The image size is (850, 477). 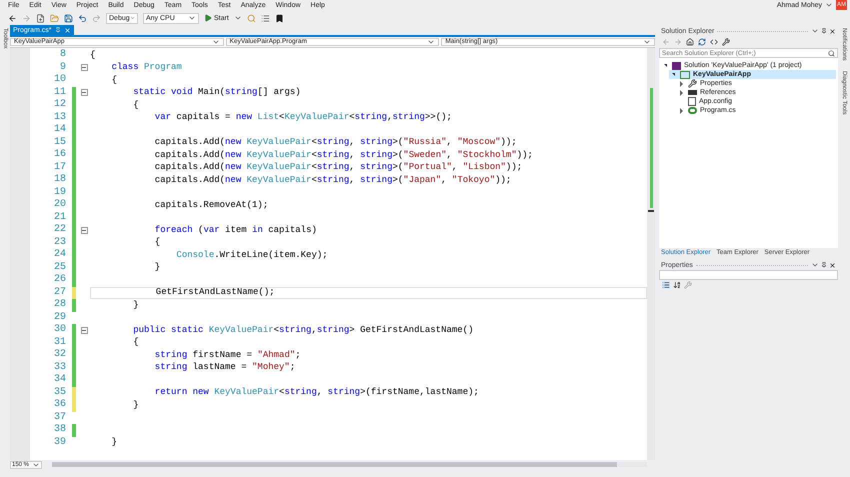 I want to click on code-line: capitals.RemoveAt(1);, so click(x=211, y=205).